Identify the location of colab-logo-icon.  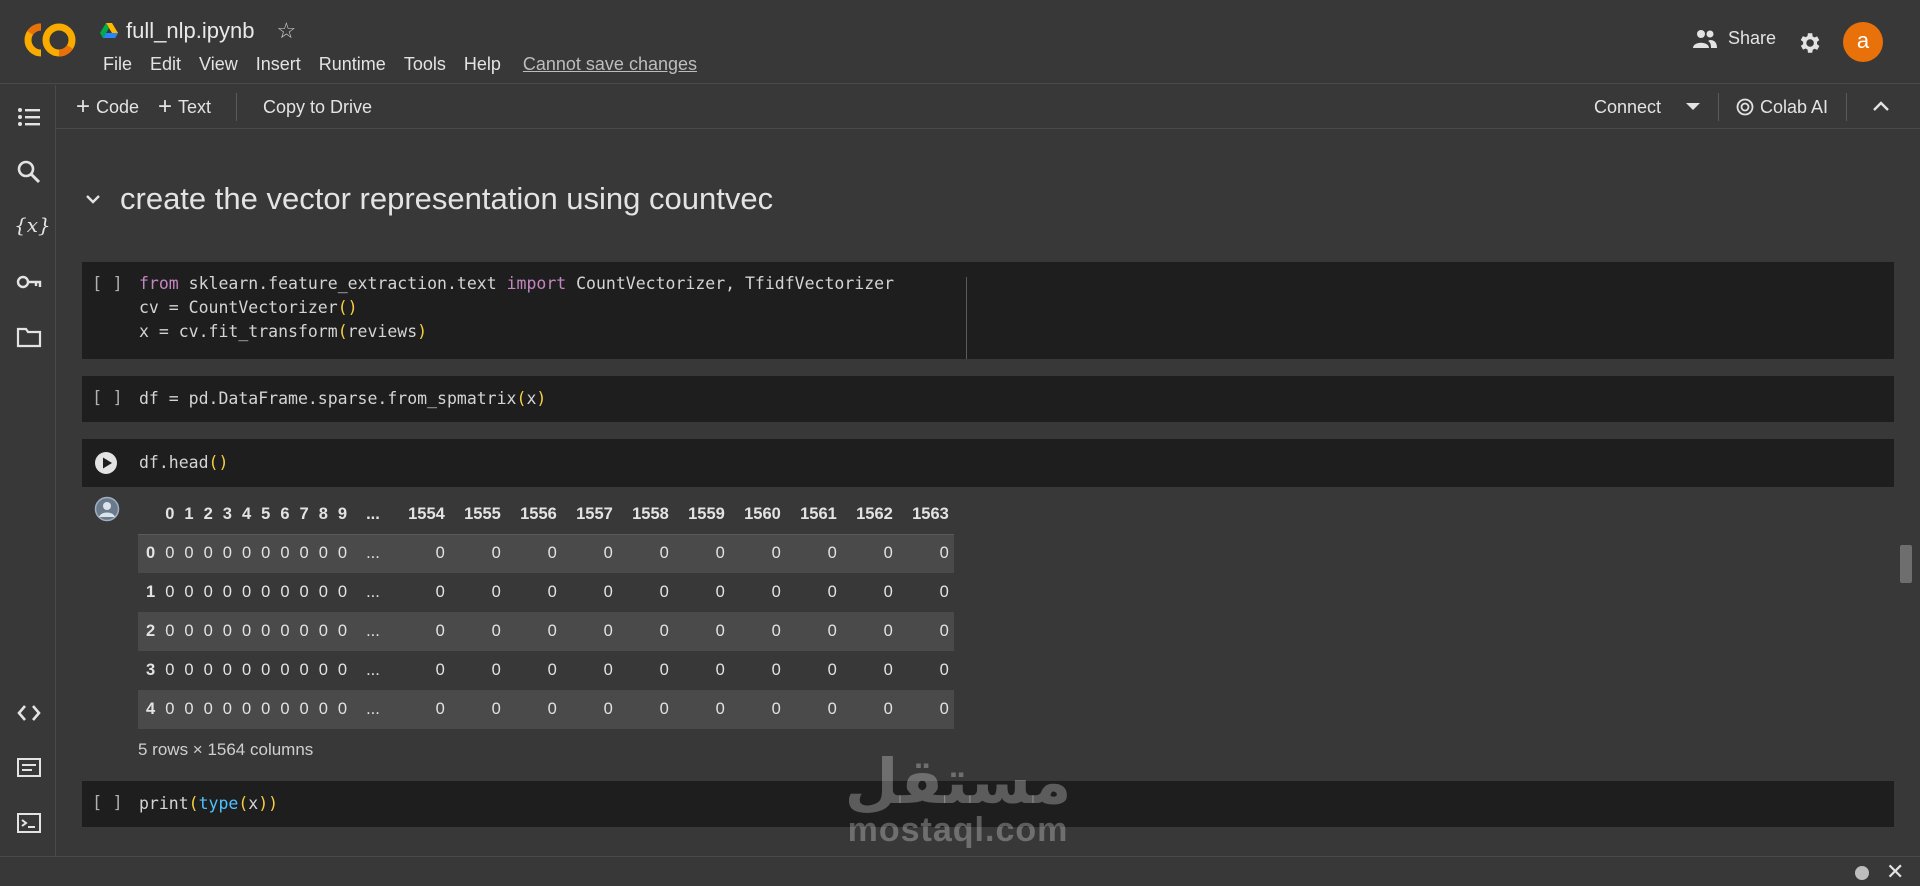
(50, 40).